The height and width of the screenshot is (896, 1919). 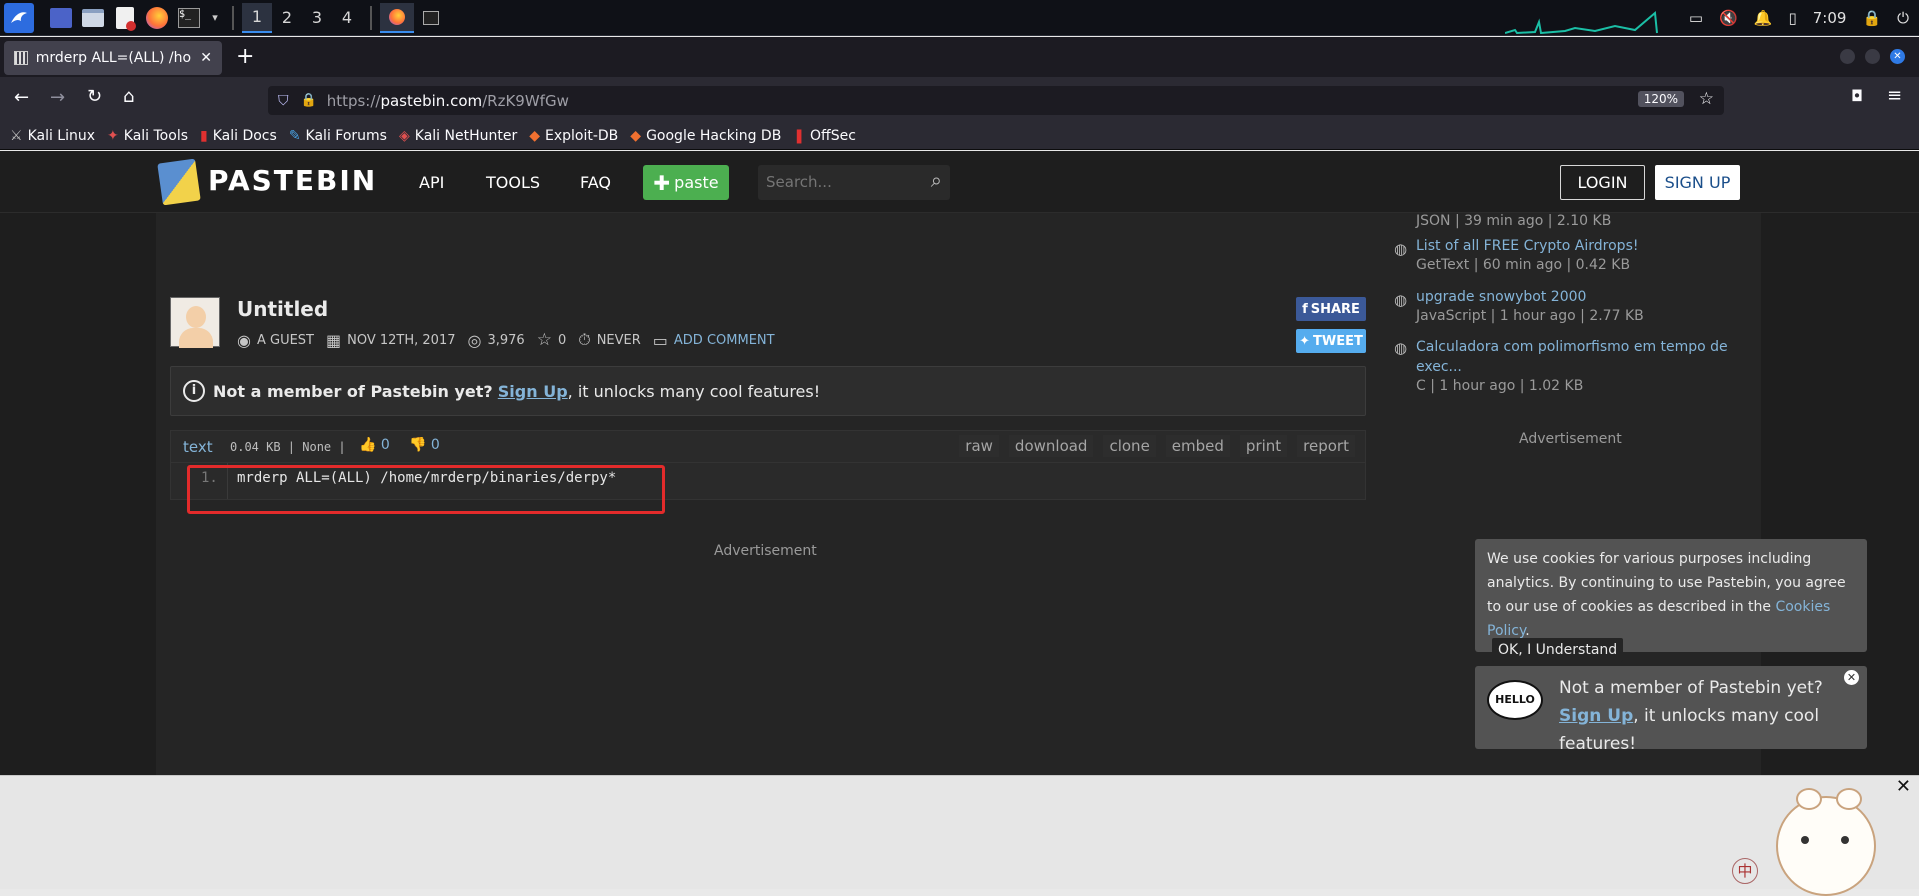 I want to click on likes-count: 0, so click(x=385, y=445).